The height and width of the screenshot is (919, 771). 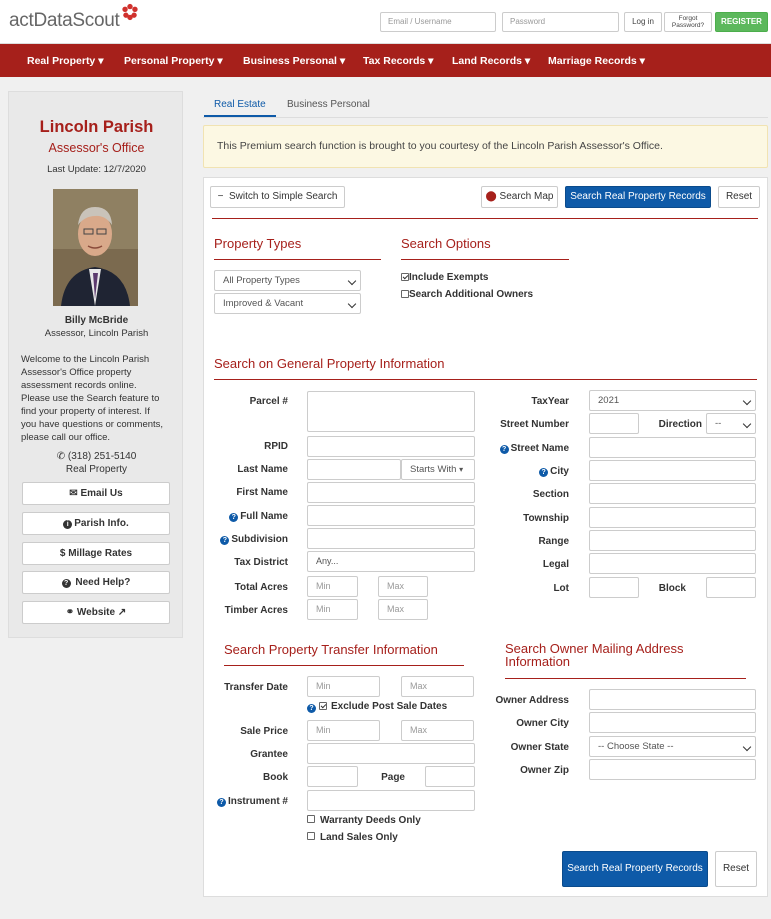 What do you see at coordinates (95, 247) in the screenshot?
I see `assessor-photo` at bounding box center [95, 247].